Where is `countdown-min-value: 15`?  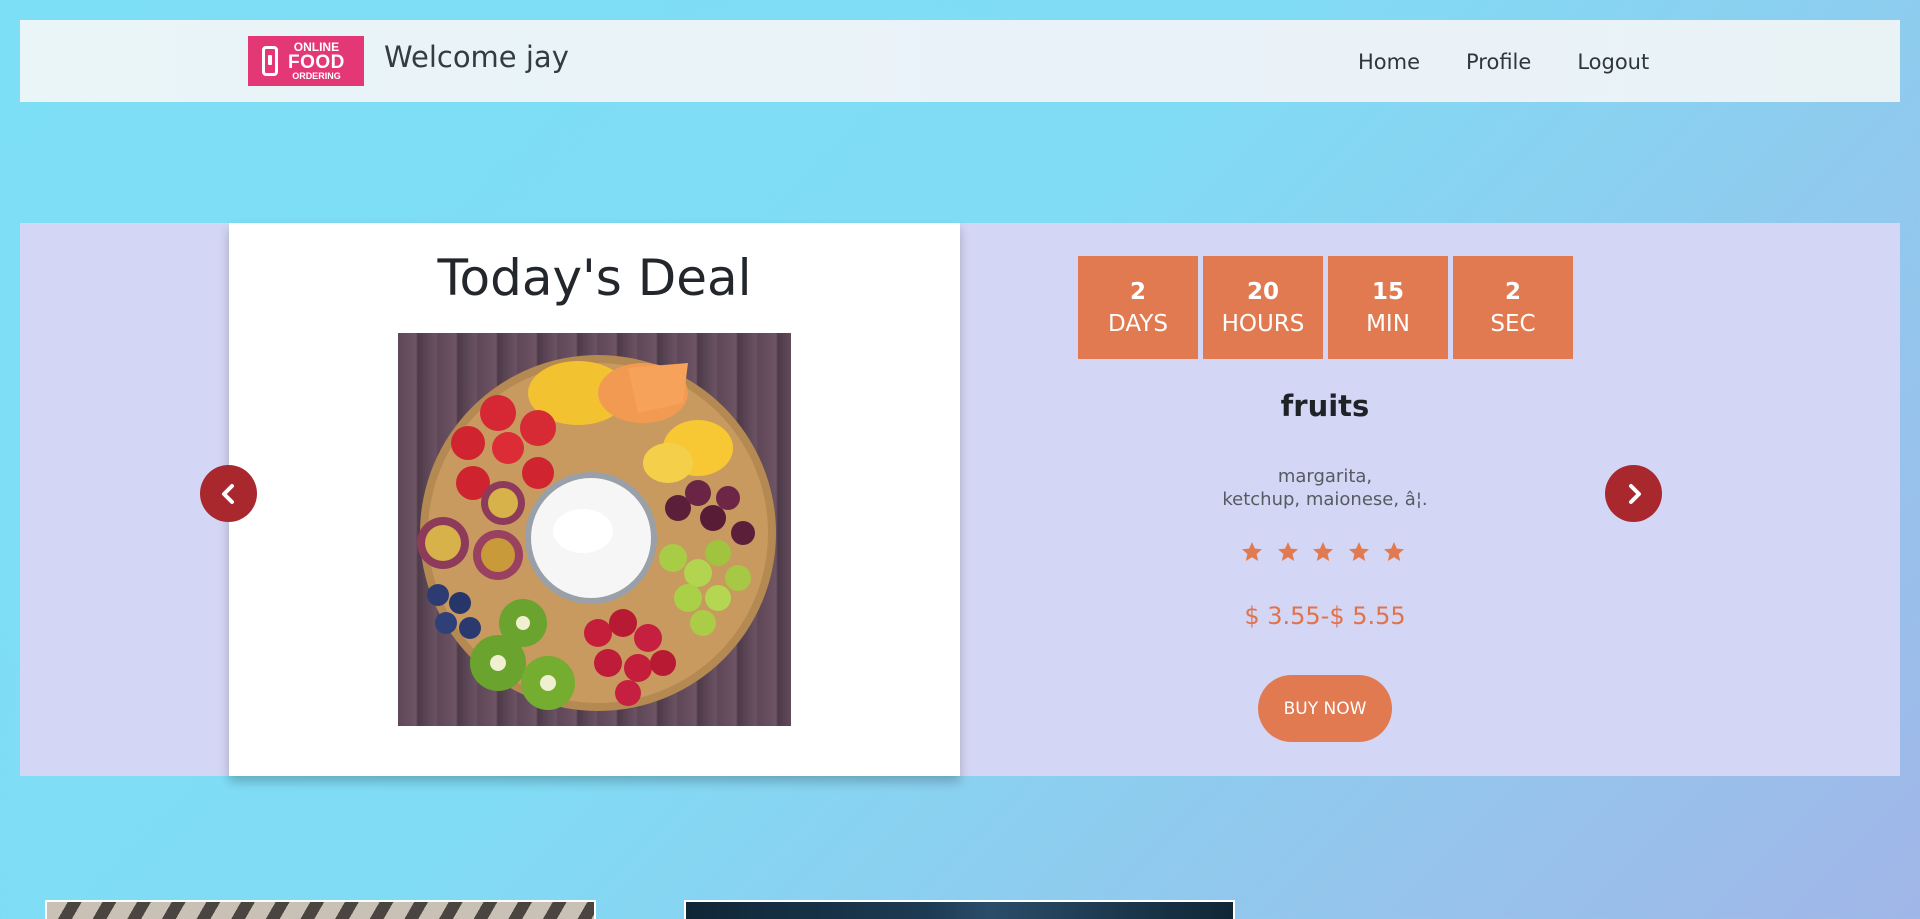
countdown-min-value: 15 is located at coordinates (1387, 291).